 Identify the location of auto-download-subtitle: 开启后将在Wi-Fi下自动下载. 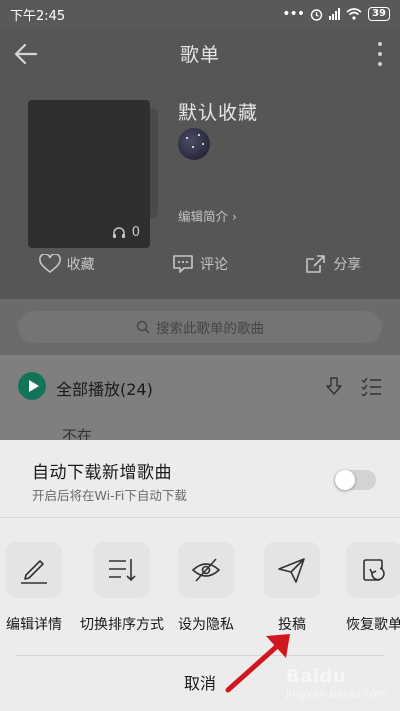
(109, 495).